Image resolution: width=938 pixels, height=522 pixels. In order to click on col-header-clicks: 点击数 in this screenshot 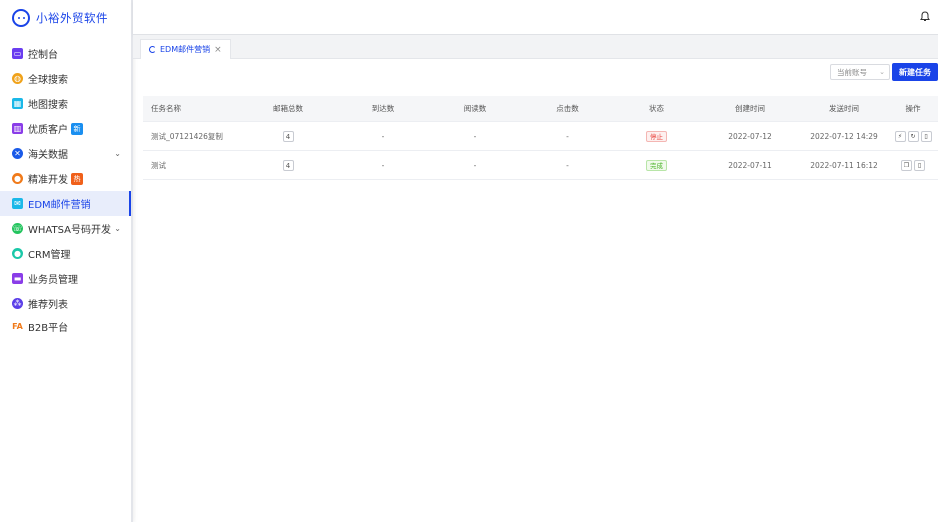, I will do `click(567, 108)`.